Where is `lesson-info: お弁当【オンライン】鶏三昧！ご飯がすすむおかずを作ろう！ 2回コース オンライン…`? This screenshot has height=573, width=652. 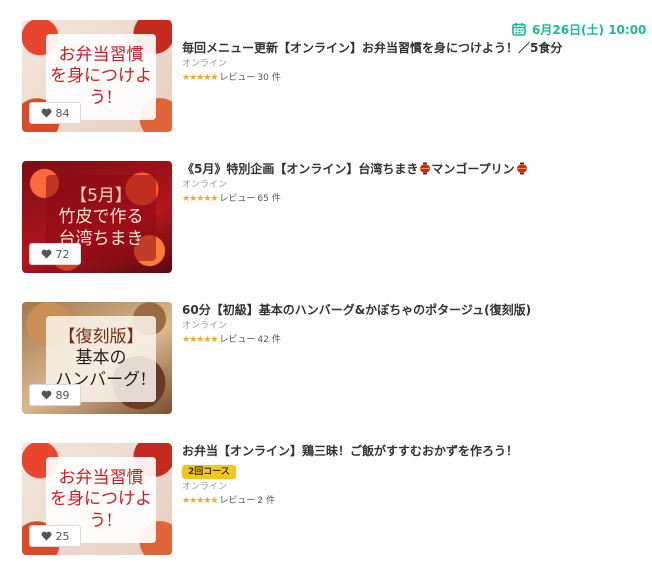 lesson-info: お弁当【オンライン】鶏三昧！ご飯がすすむおかずを作ろう！ 2回コース オンライン… is located at coordinates (407, 475).